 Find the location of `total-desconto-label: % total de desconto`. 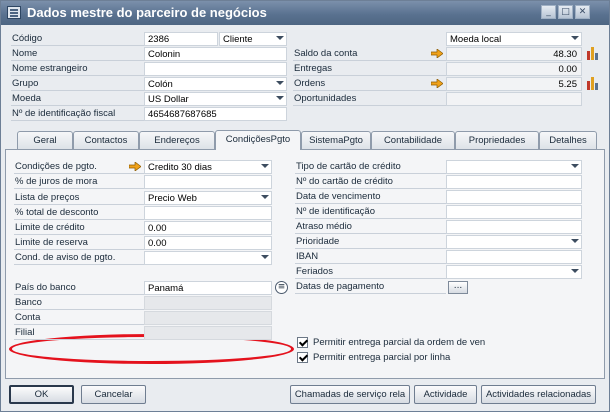

total-desconto-label: % total de desconto is located at coordinates (79, 213).